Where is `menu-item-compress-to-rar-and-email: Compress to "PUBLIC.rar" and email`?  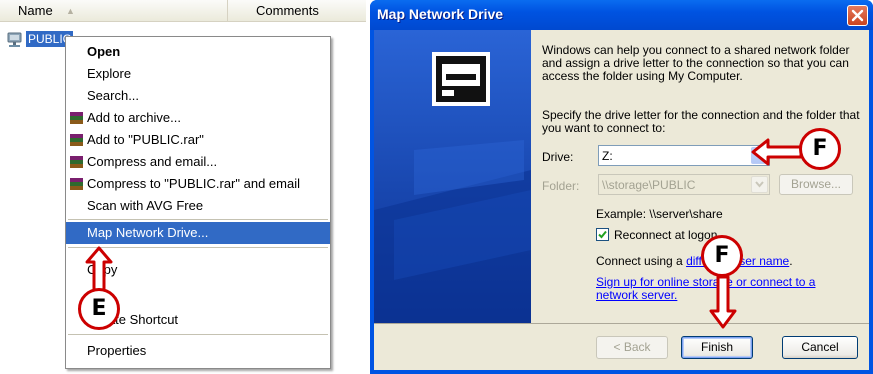 menu-item-compress-to-rar-and-email: Compress to "PUBLIC.rar" and email is located at coordinates (198, 184).